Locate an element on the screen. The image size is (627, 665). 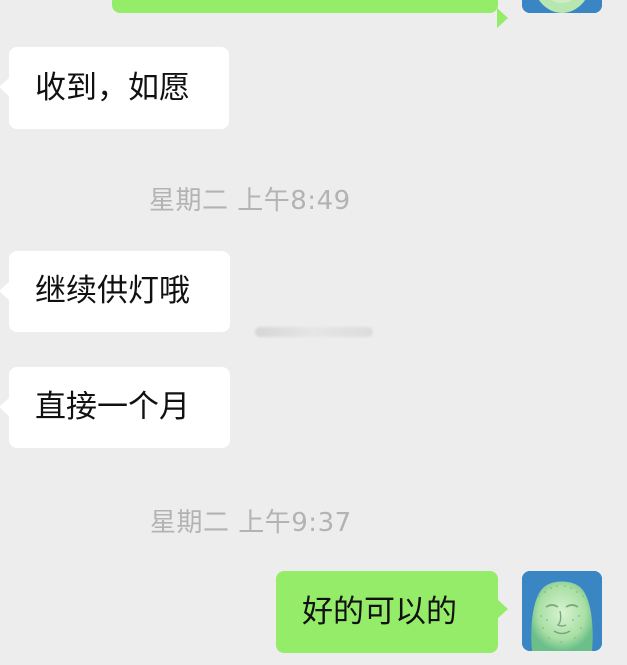
message-text: 继续供灯哦 is located at coordinates (112, 291).